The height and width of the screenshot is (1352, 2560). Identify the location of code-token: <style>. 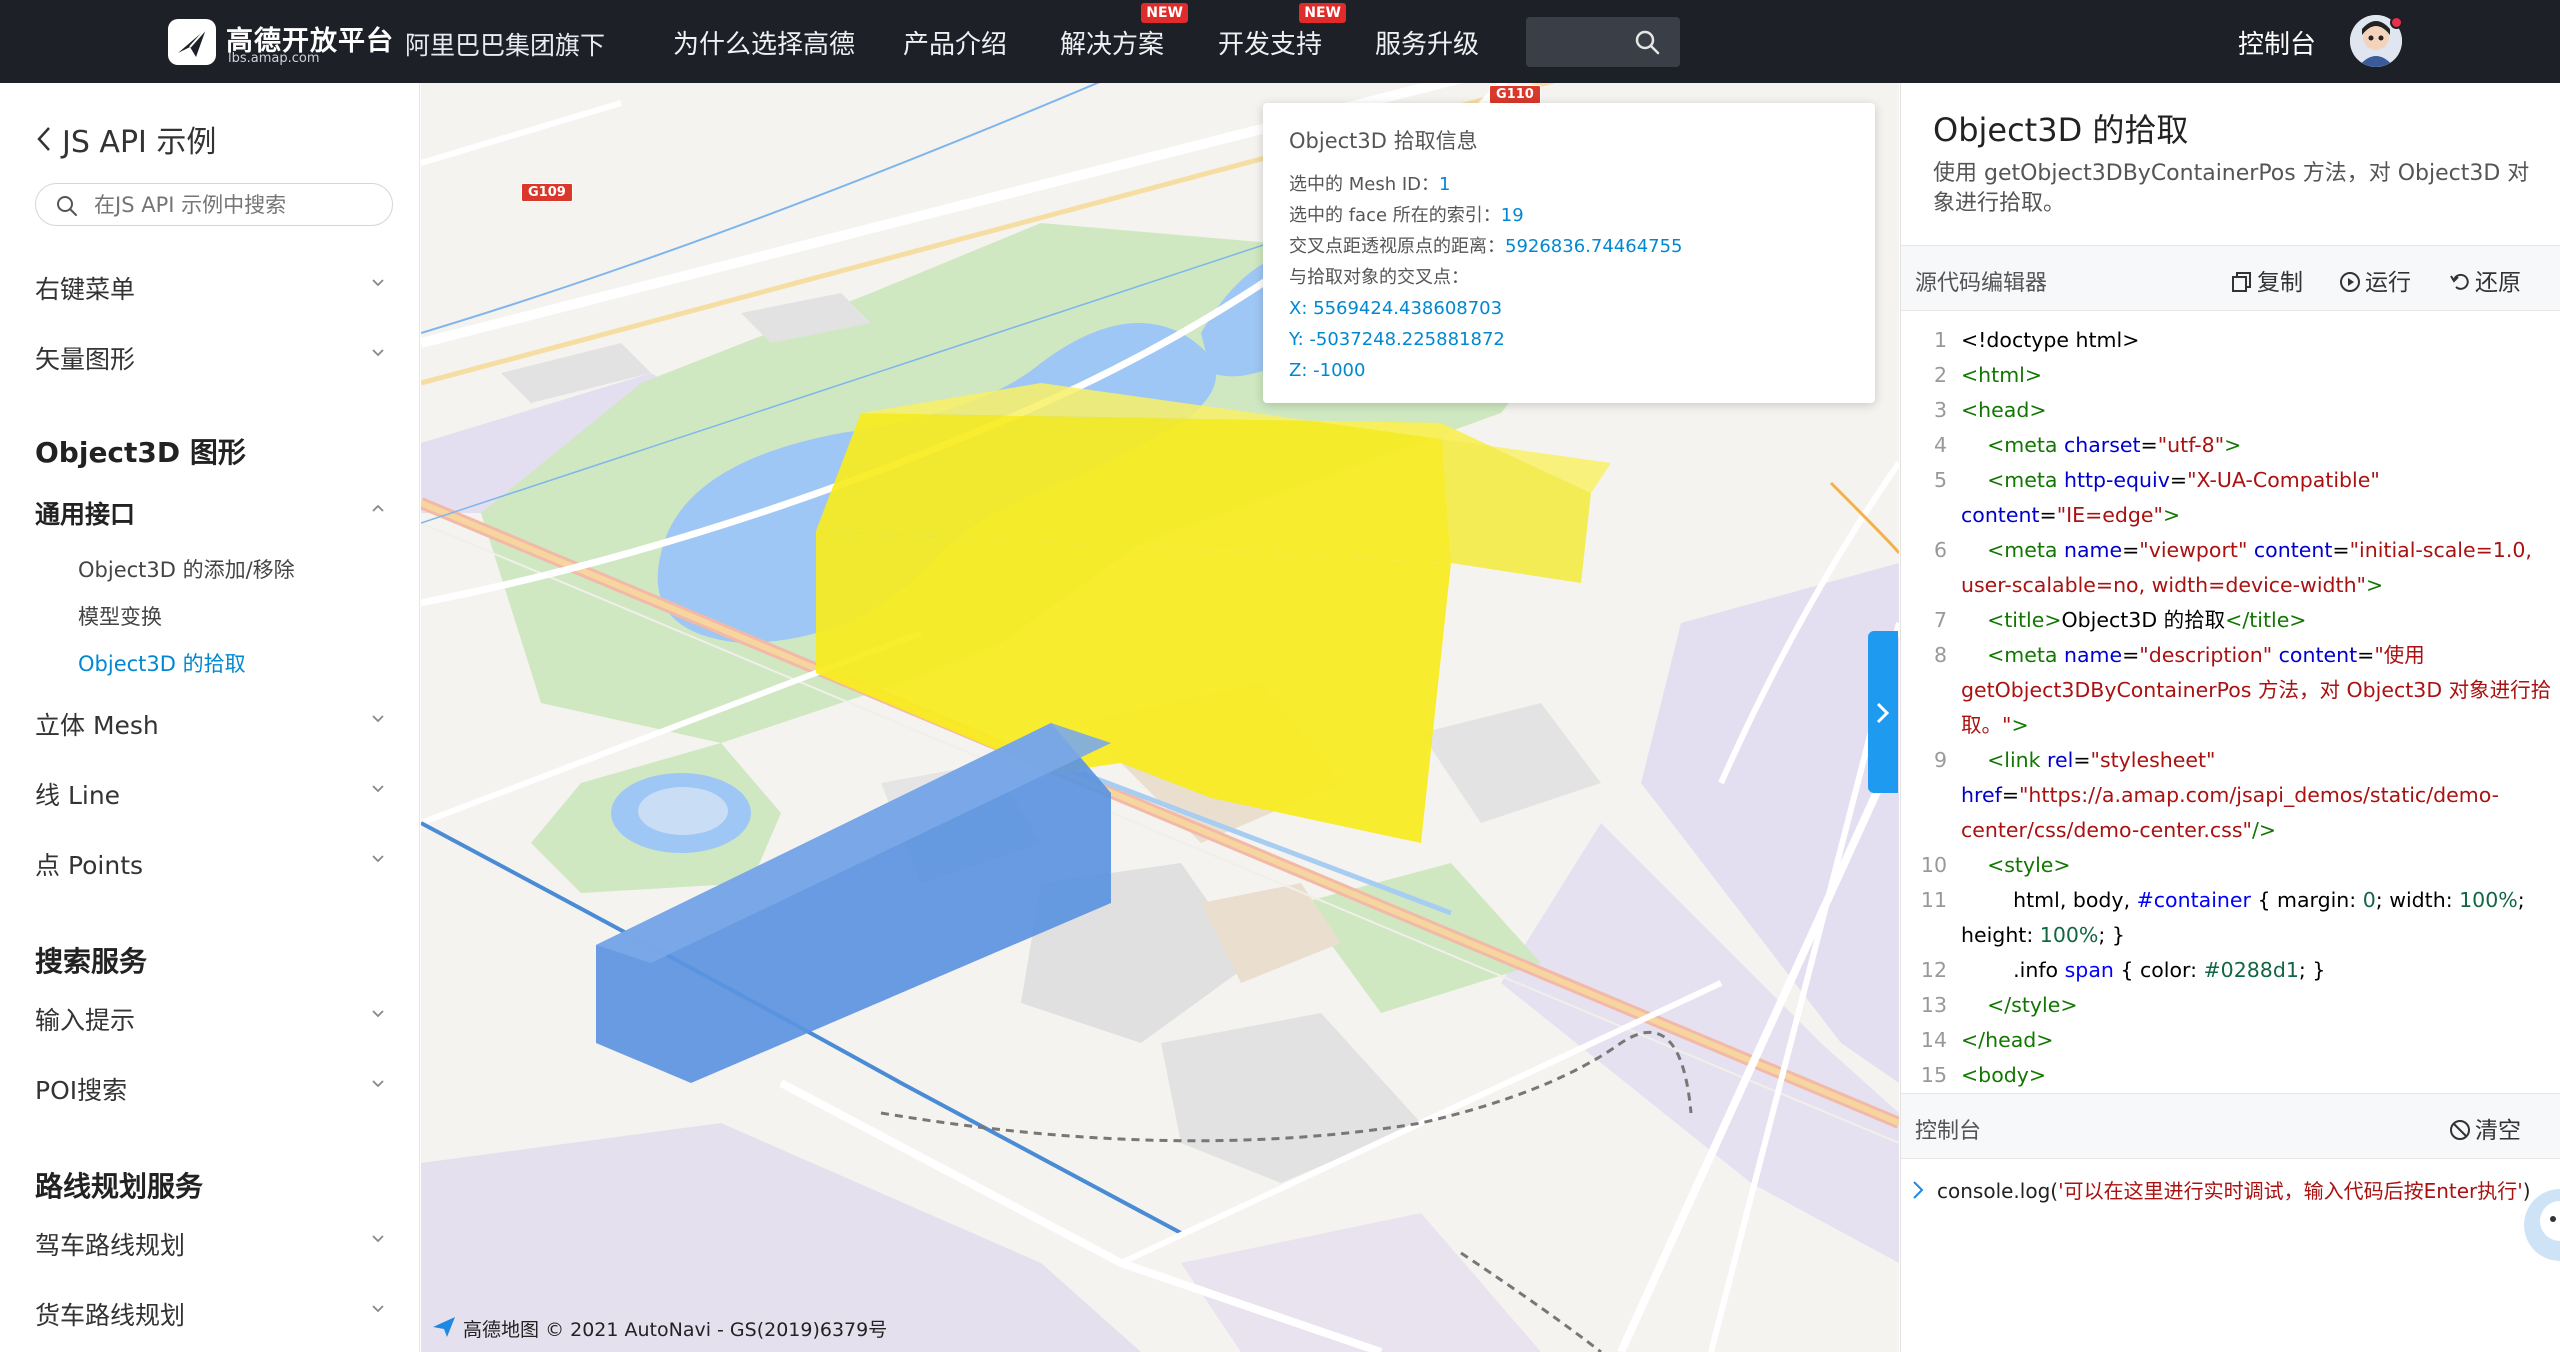
(2029, 865).